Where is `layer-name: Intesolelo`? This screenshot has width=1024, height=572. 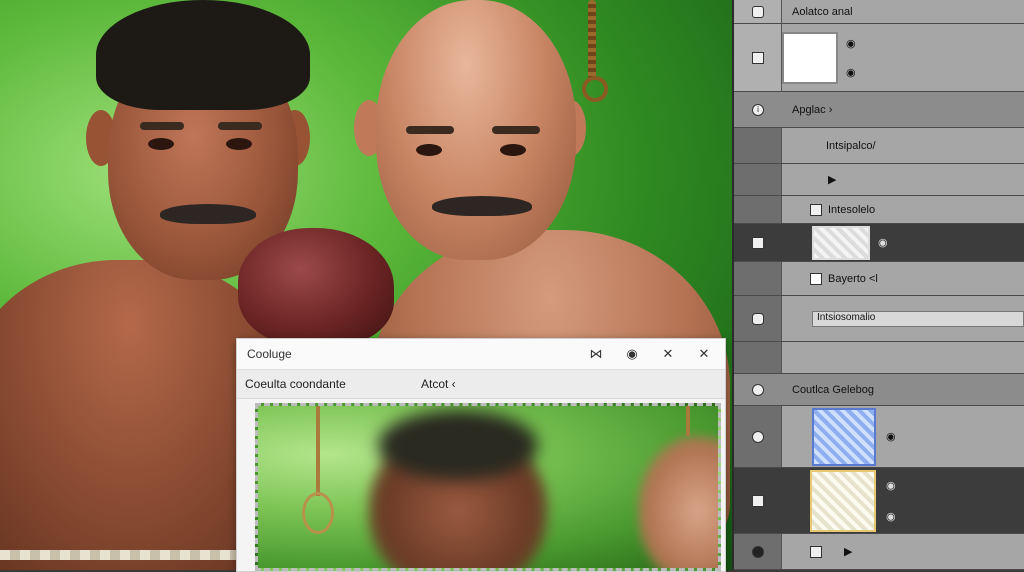 layer-name: Intesolelo is located at coordinates (852, 209).